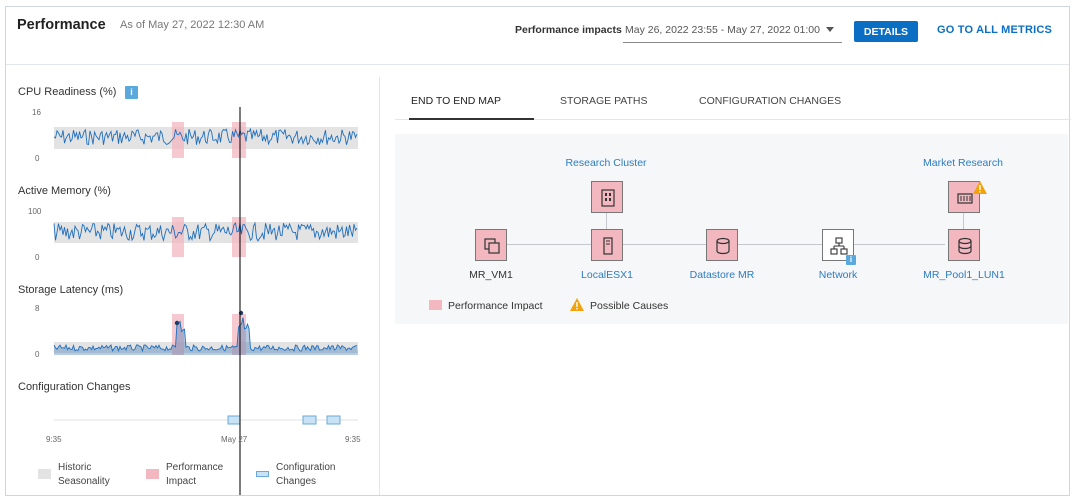 This screenshot has width=1075, height=503. I want to click on vm-node, so click(491, 245).